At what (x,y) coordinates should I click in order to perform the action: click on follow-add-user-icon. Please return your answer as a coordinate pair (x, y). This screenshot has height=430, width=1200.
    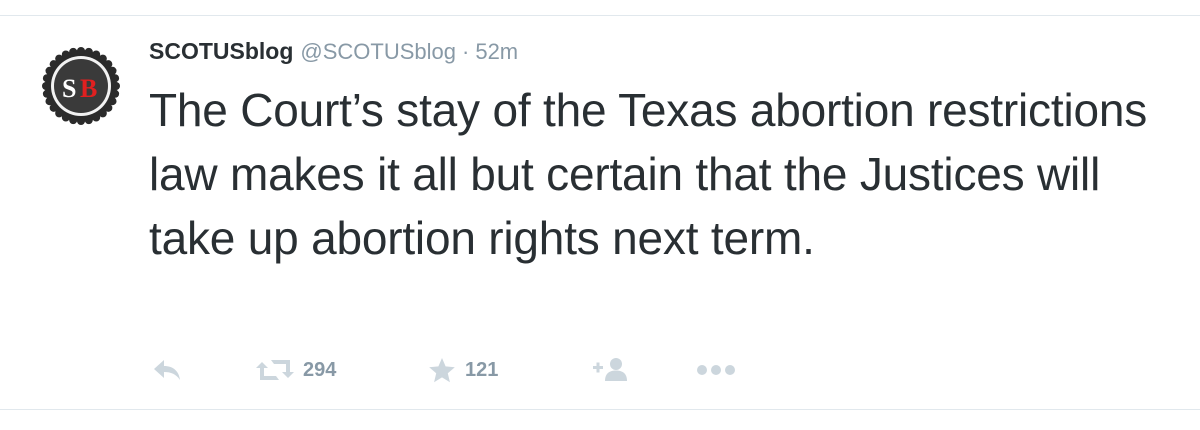
    Looking at the image, I should click on (610, 369).